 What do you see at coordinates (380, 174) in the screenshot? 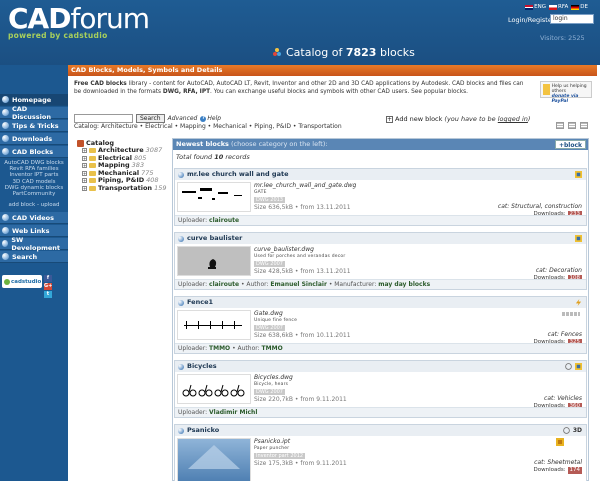
I see `card-title: mr.lee church wall and gate` at bounding box center [380, 174].